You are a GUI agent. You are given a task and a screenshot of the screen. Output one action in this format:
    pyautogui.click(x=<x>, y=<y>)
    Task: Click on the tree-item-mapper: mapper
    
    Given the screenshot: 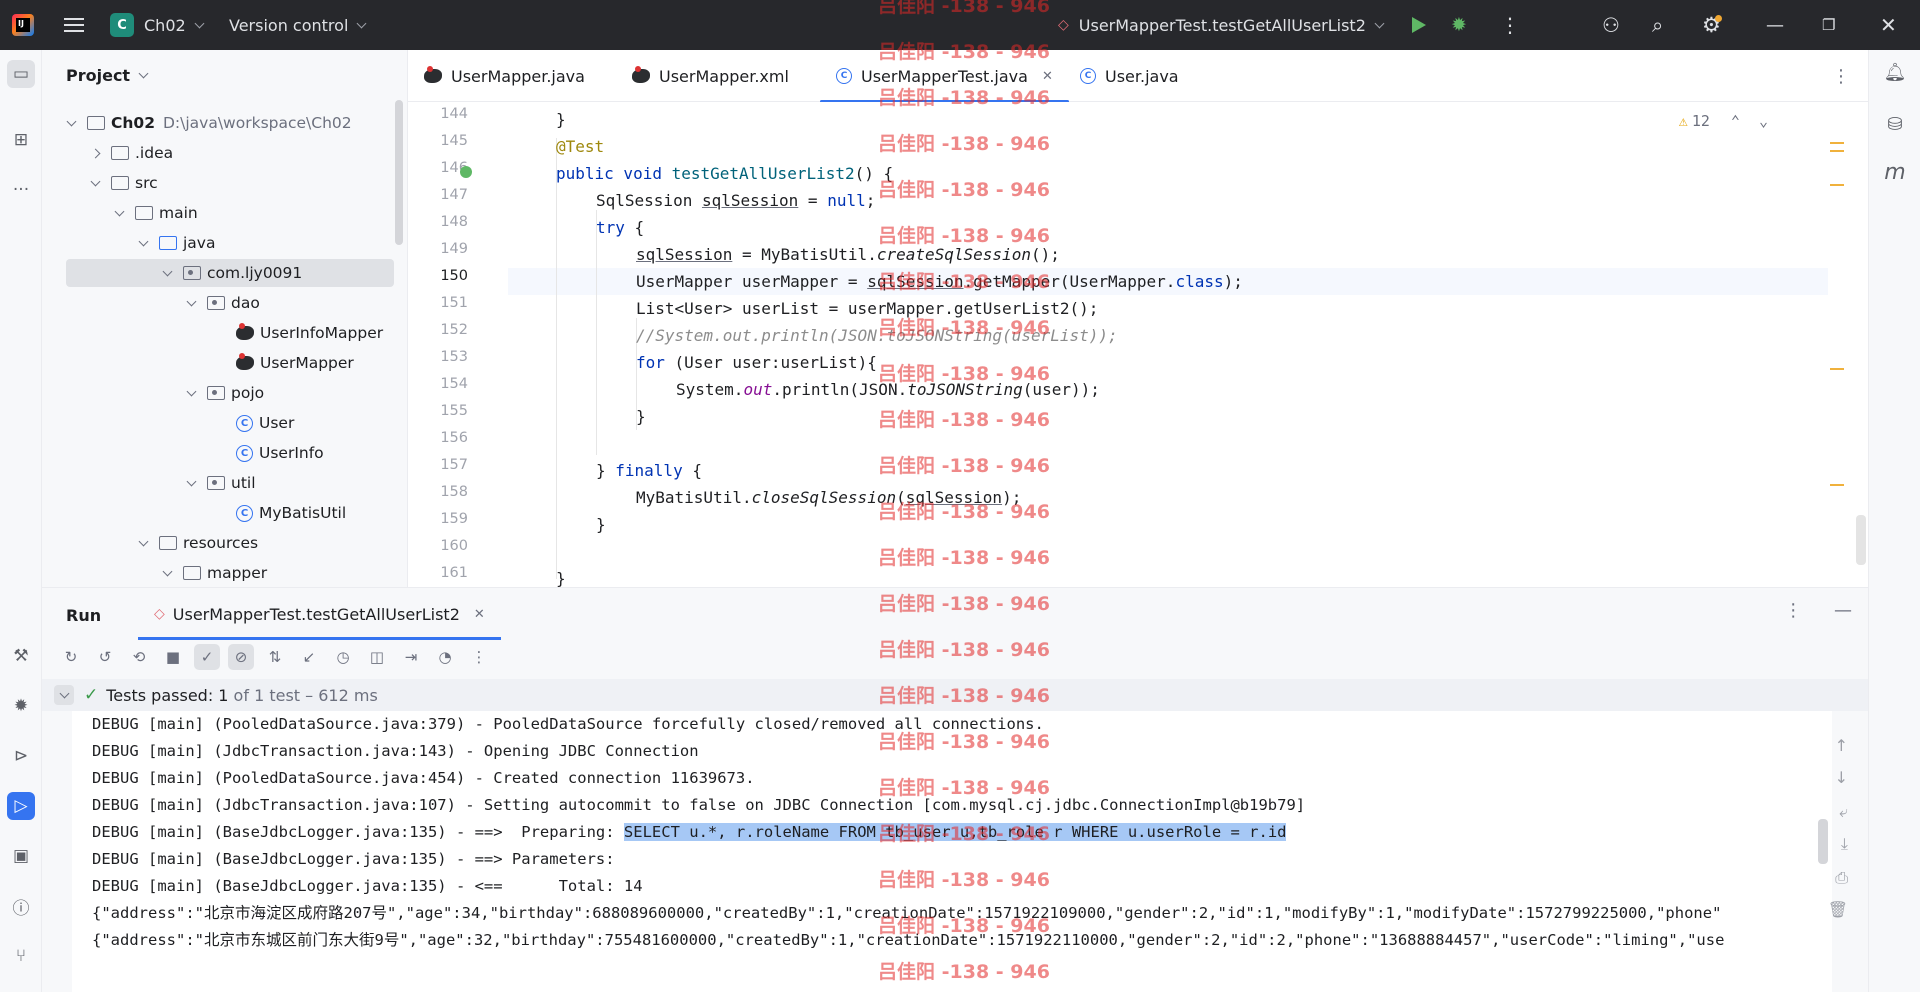 What is the action you would take?
    pyautogui.click(x=214, y=573)
    